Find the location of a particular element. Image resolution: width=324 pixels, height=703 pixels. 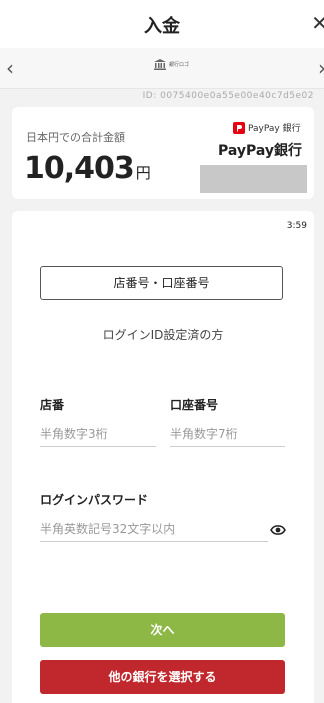

account-label: 口座番号 is located at coordinates (194, 405).